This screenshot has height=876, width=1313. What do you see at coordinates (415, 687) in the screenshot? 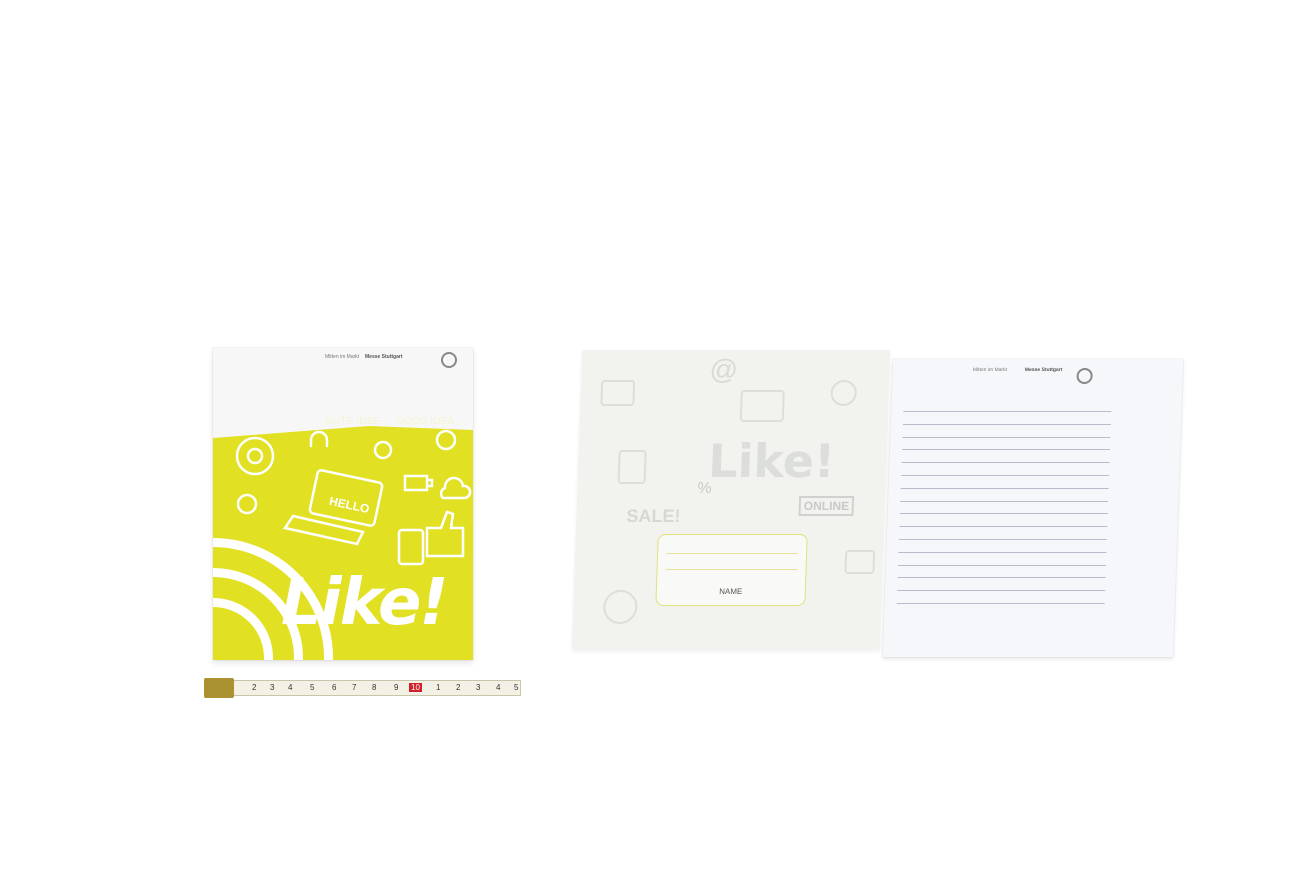
I see `ruler-number-highlight: 10` at bounding box center [415, 687].